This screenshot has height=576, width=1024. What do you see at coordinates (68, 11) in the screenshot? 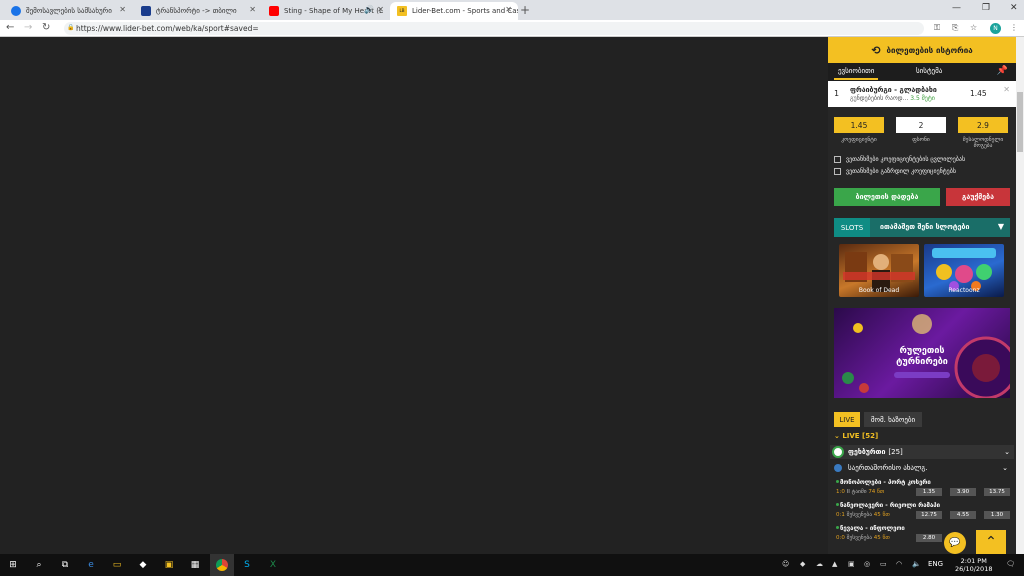
I see `browser-tab: შემოსავლების სამსახური ✕` at bounding box center [68, 11].